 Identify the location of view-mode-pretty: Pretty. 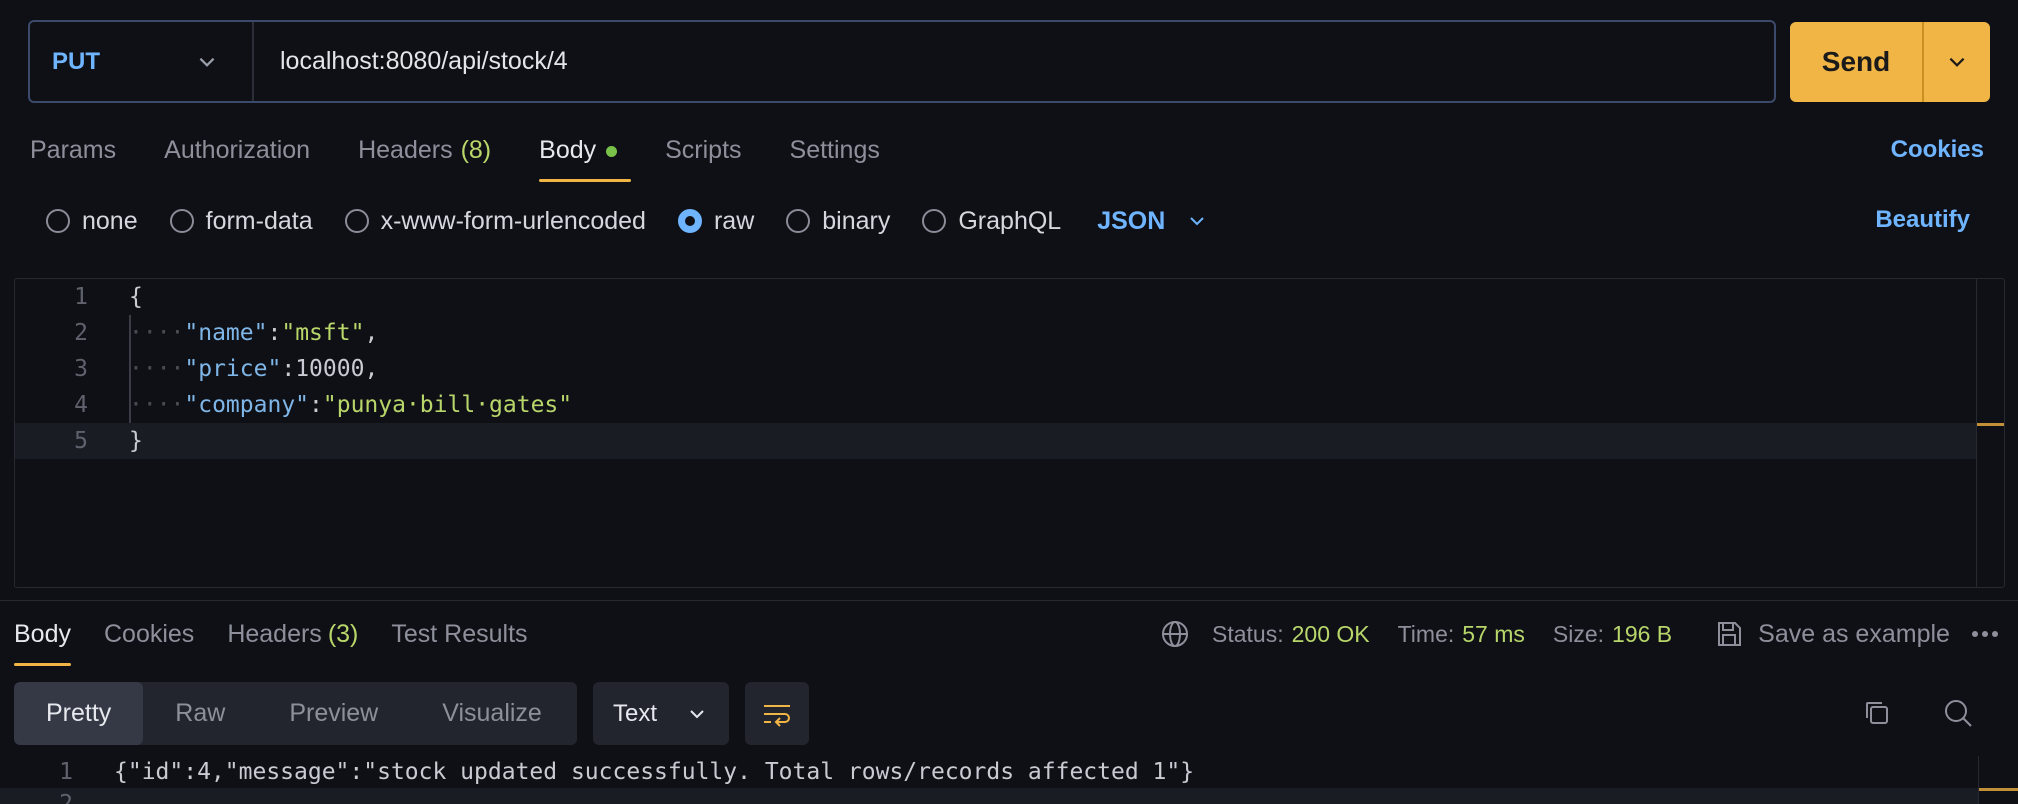
(79, 713).